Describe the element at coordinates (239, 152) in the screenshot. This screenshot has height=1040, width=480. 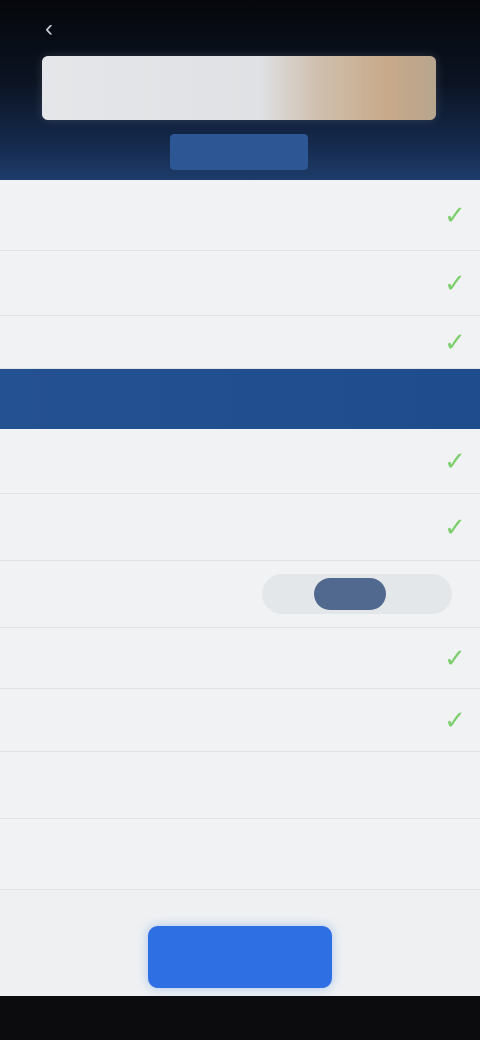
I see `section-title-pill` at that location.